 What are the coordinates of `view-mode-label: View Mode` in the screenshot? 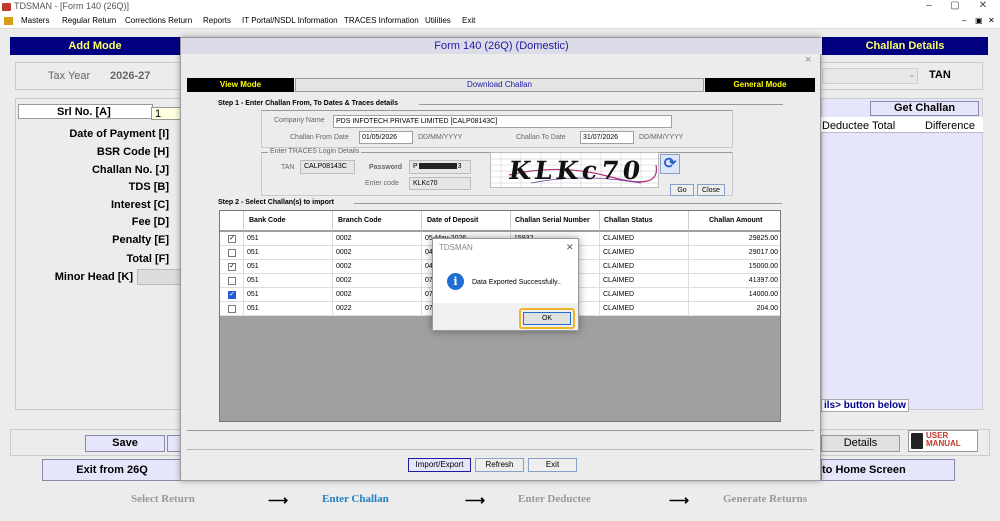 It's located at (240, 85).